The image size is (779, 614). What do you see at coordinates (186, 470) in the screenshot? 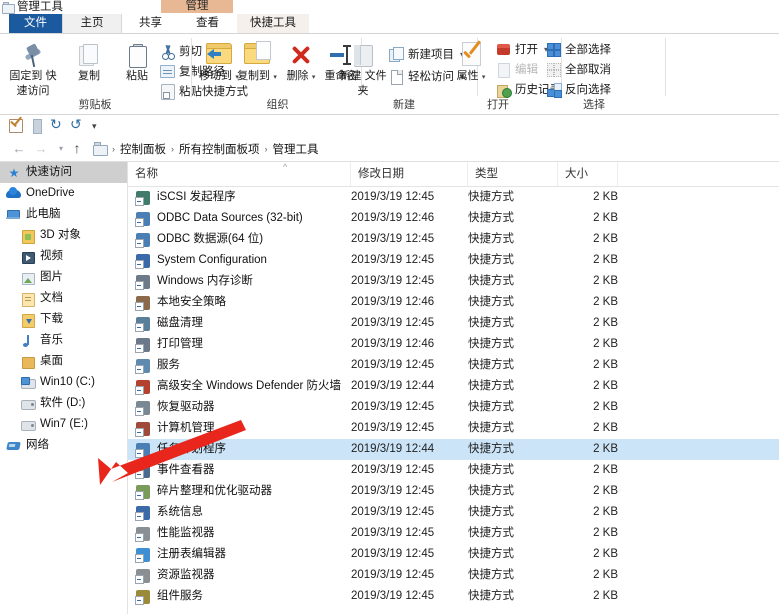
I see `file-name-label: 事件查看器` at bounding box center [186, 470].